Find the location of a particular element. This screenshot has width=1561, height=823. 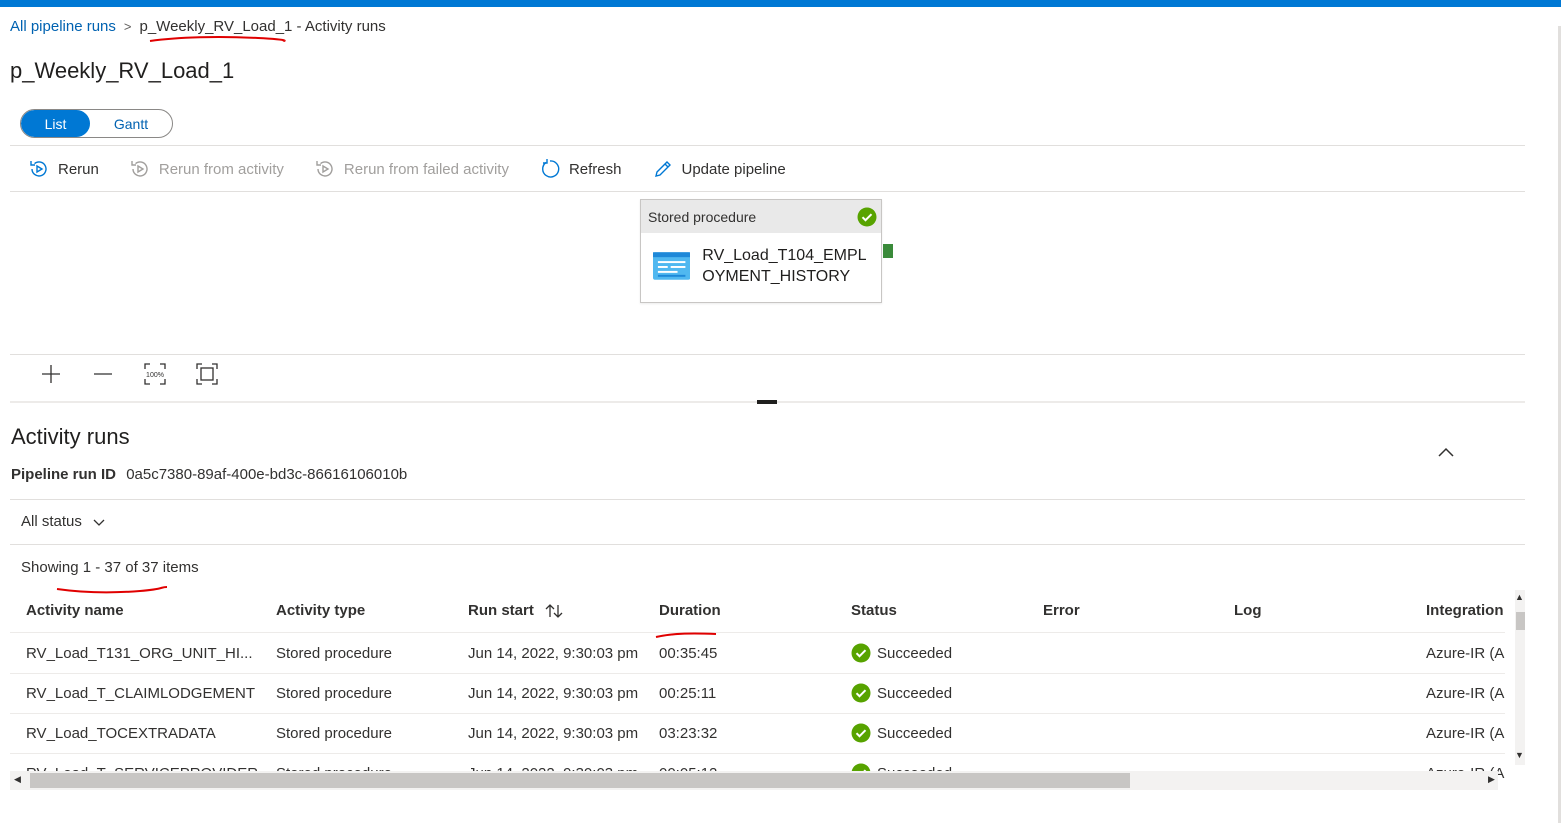

grid-horizontal-scrollbar: ◀ ▶ is located at coordinates (754, 780).